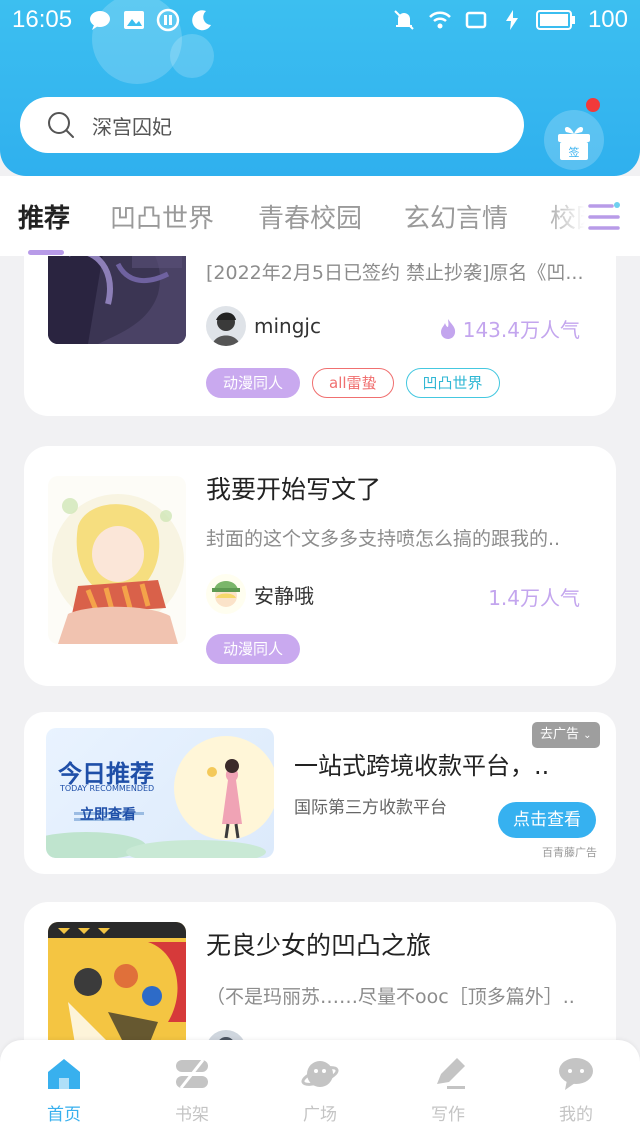  Describe the element at coordinates (64, 1115) in the screenshot. I see `nav-home-label: 首页` at that location.